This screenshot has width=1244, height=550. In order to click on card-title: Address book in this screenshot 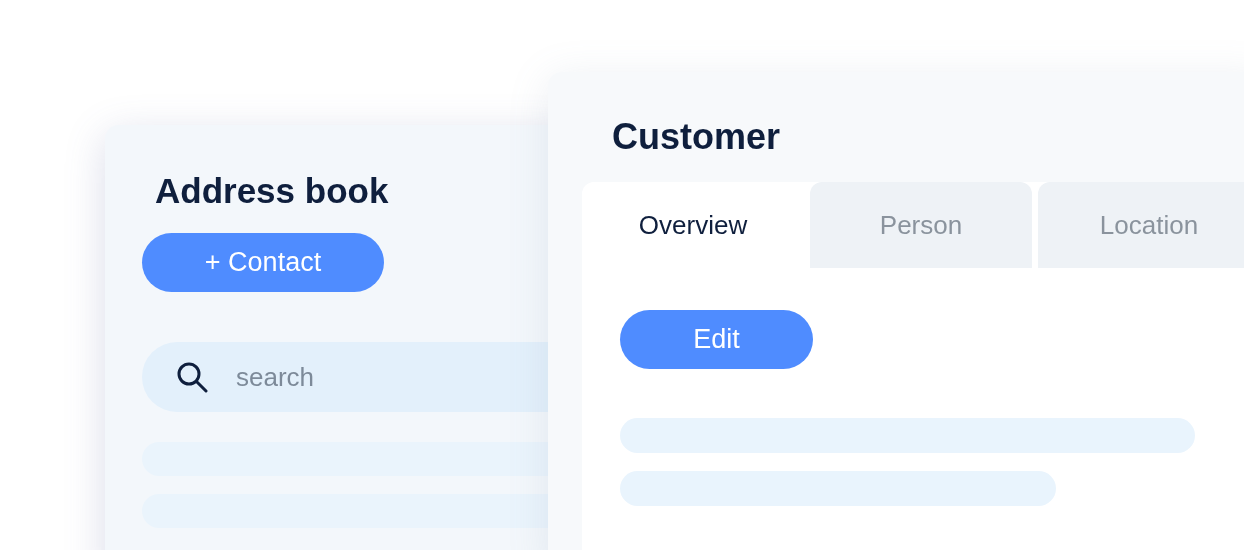, I will do `click(272, 191)`.